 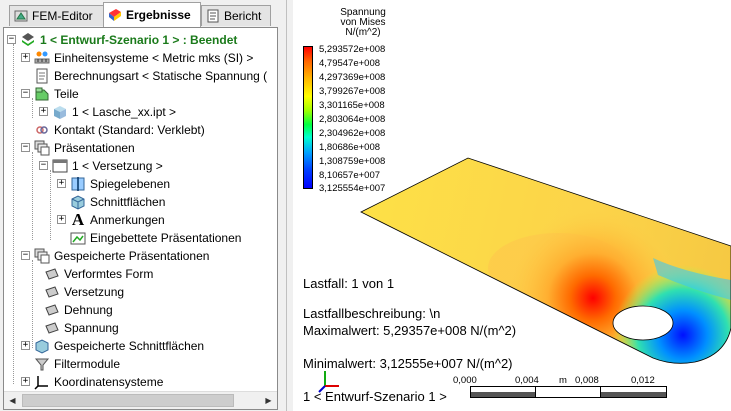 I want to click on tree-item-embedded: Eingebettete Präsentationen, so click(x=155, y=238).